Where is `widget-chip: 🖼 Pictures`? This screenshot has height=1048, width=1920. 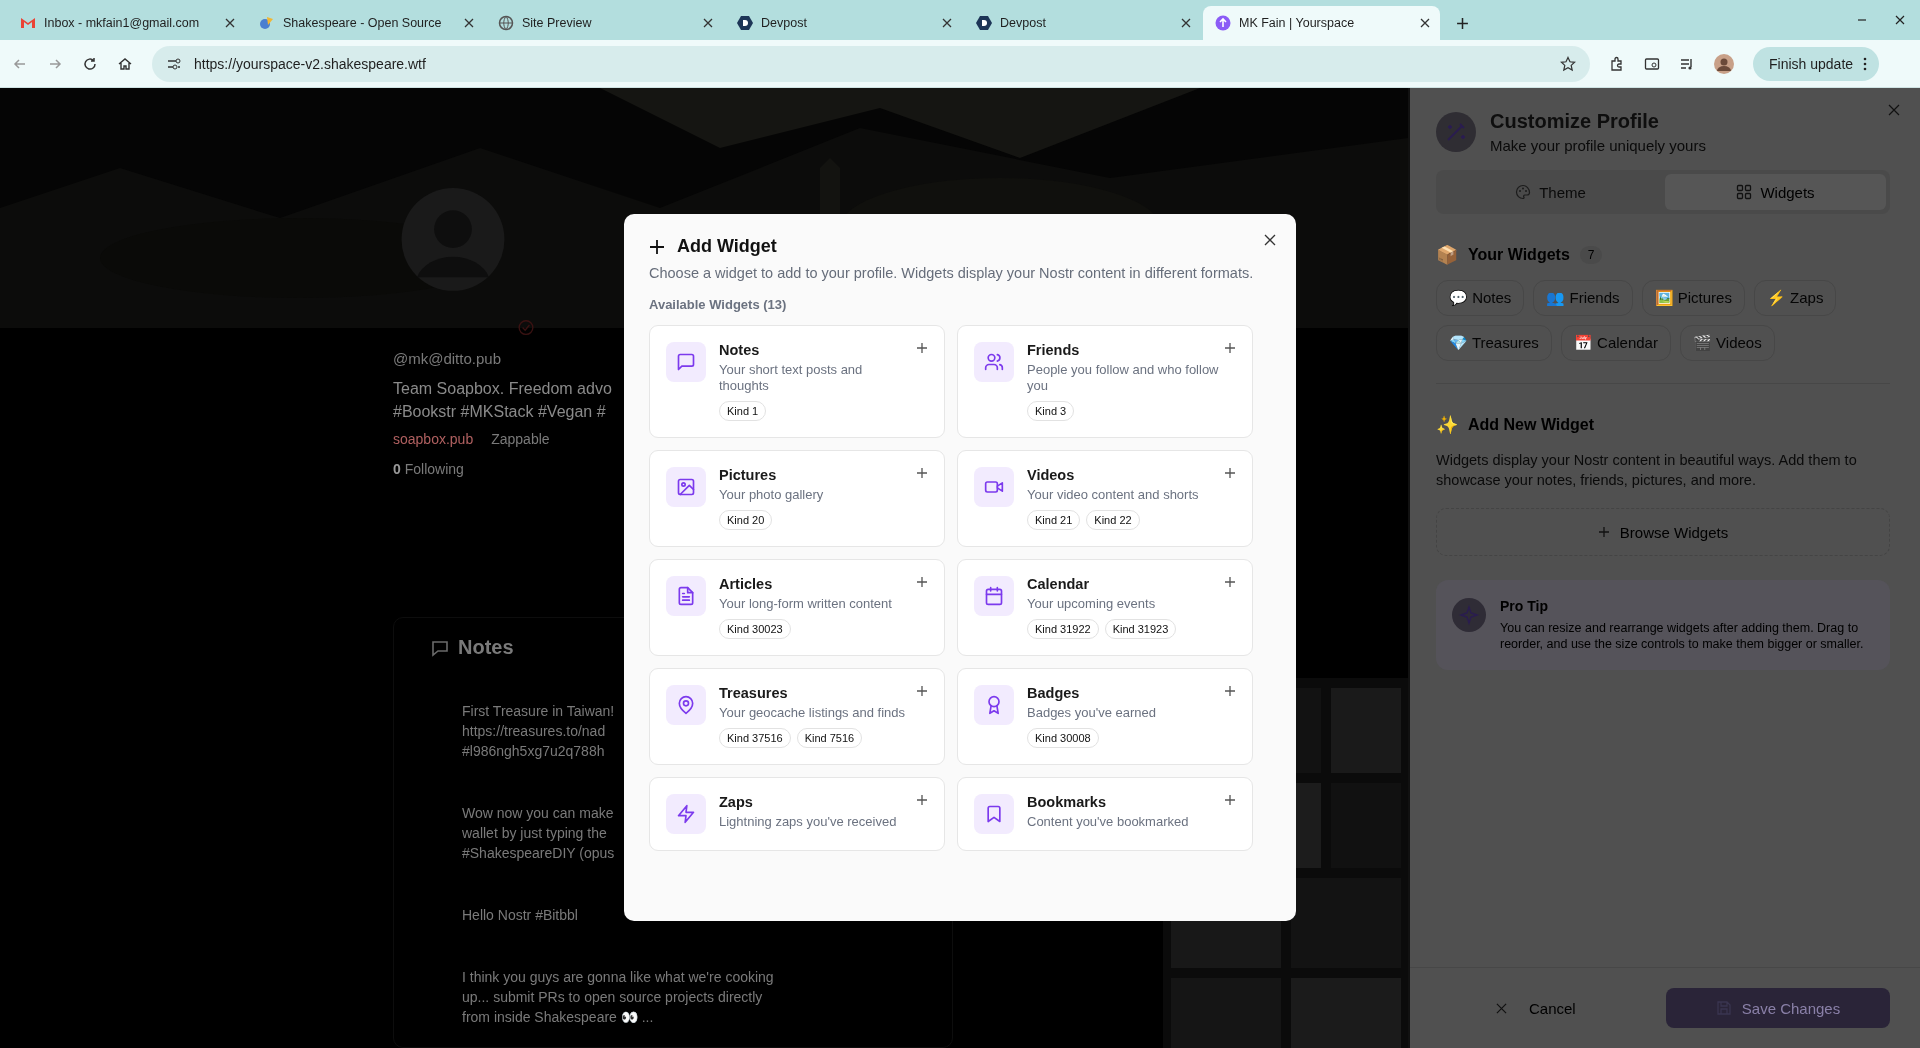 widget-chip: 🖼 Pictures is located at coordinates (1693, 298).